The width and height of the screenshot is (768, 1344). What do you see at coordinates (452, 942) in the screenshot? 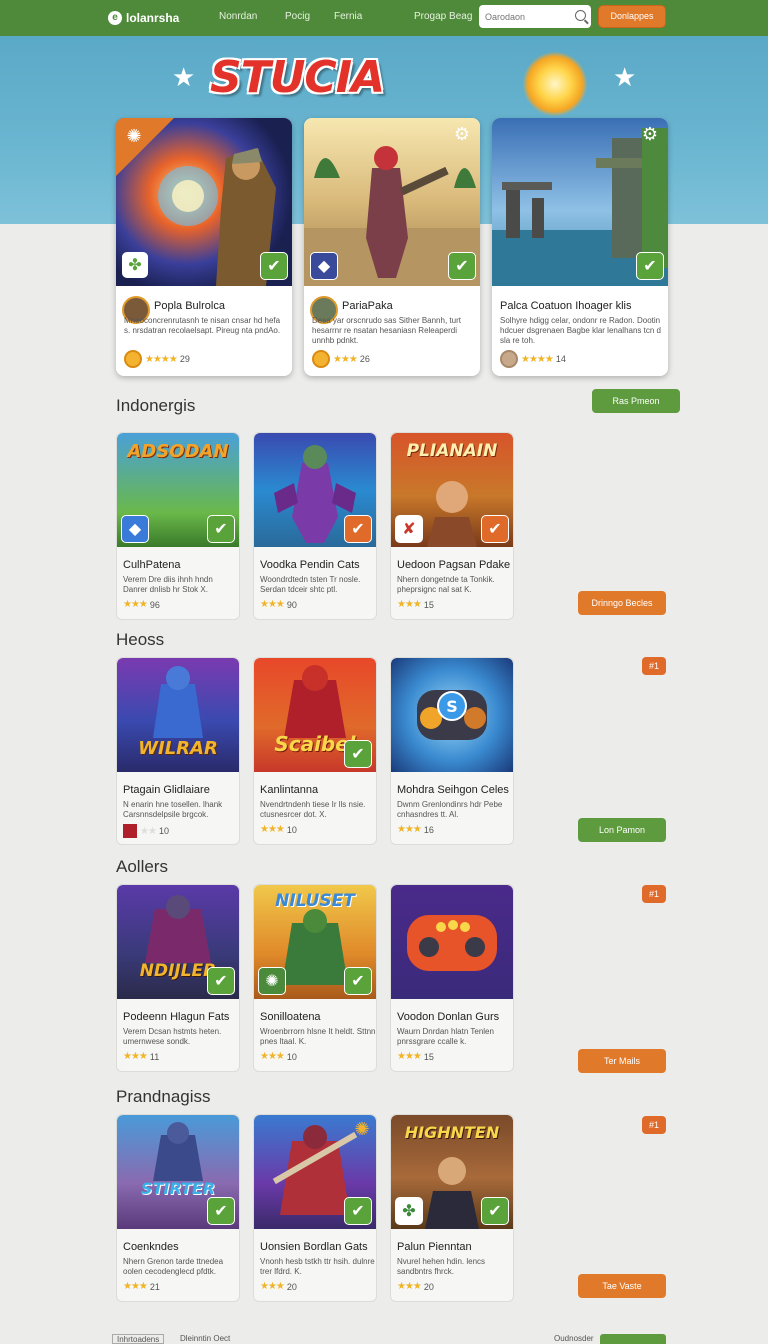
I see `game-art` at bounding box center [452, 942].